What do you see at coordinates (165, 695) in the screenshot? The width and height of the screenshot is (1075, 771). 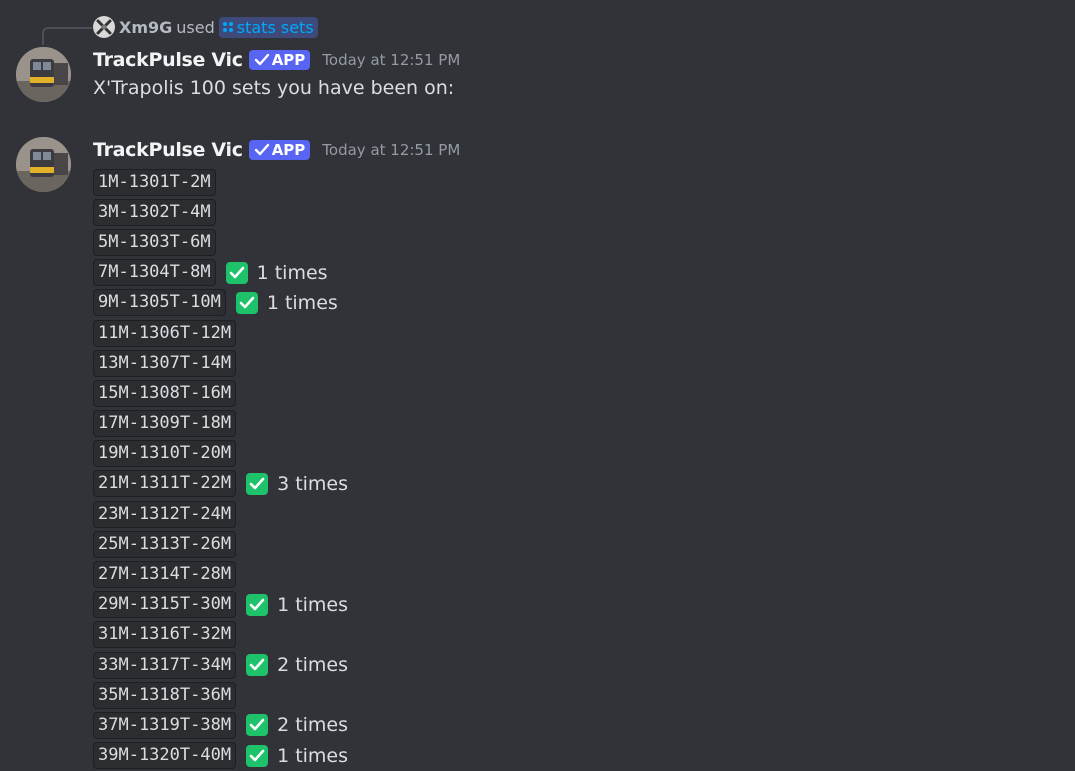 I see `set-code: 35M-1318T-36M` at bounding box center [165, 695].